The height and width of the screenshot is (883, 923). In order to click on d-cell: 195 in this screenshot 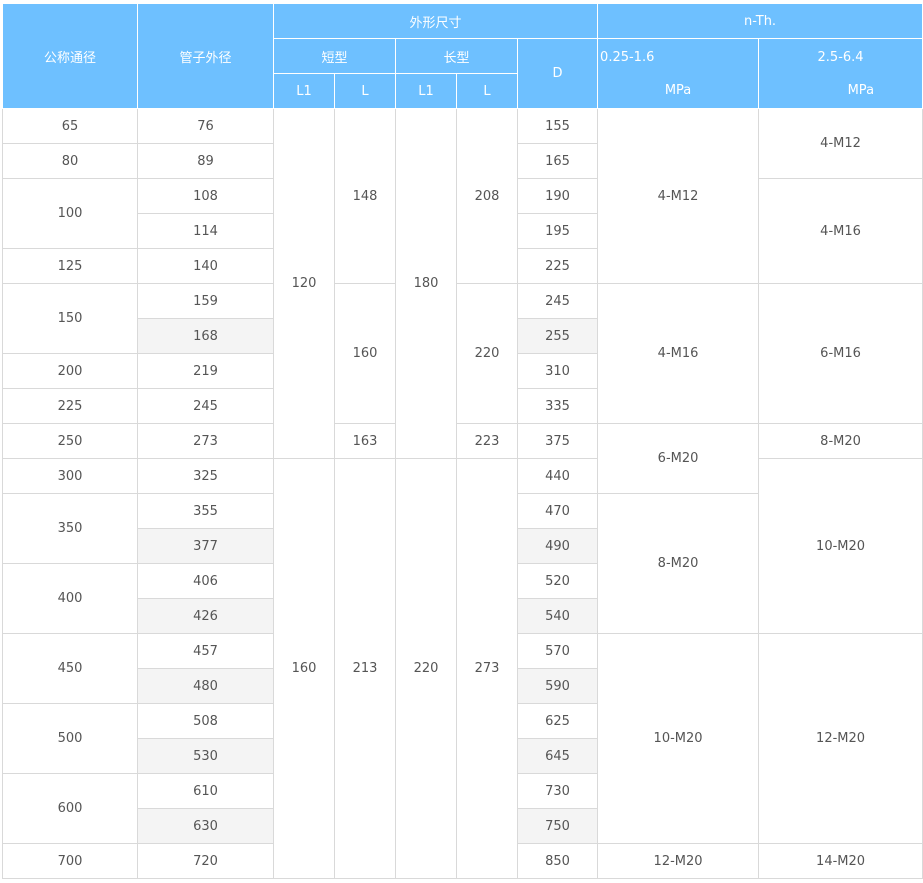, I will do `click(557, 231)`.